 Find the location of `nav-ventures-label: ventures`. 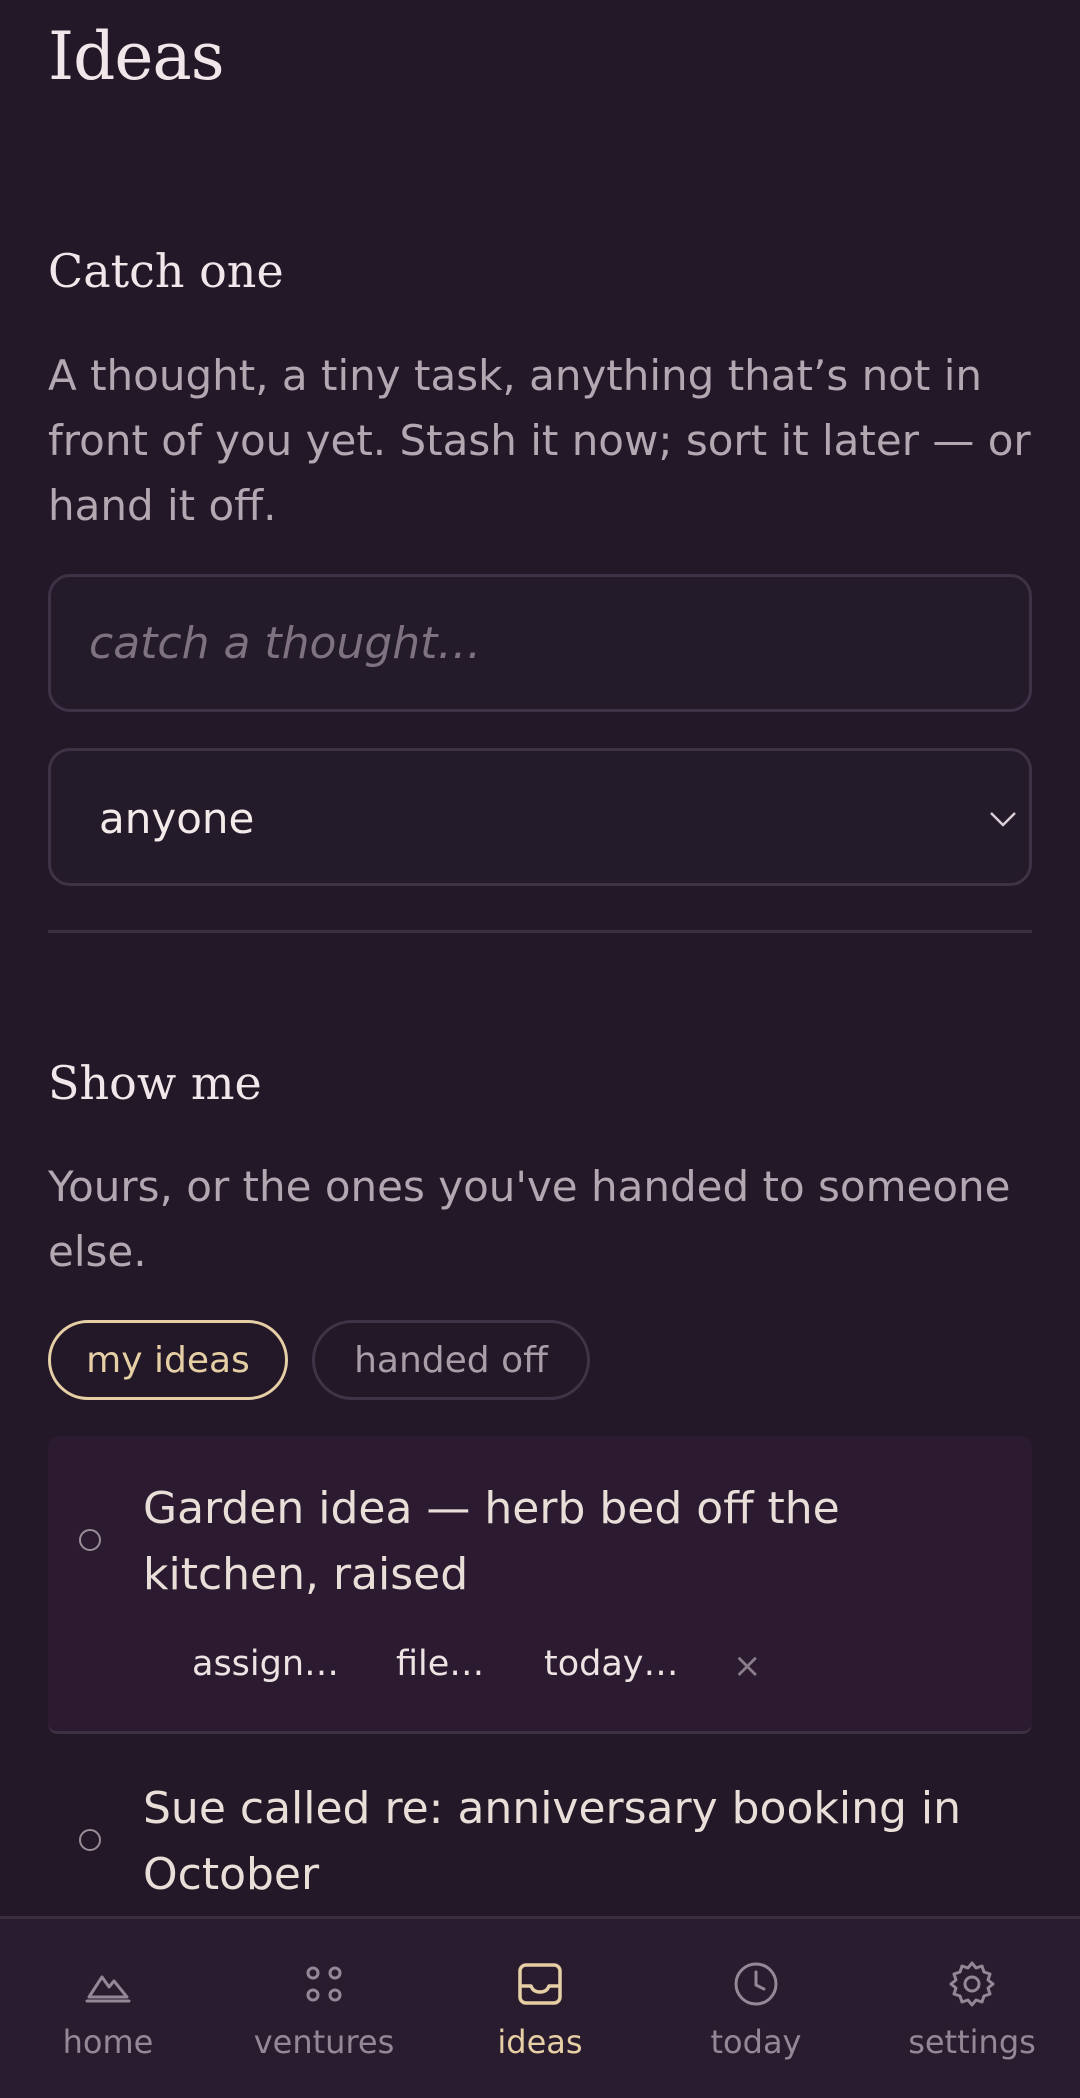

nav-ventures-label: ventures is located at coordinates (324, 2042).